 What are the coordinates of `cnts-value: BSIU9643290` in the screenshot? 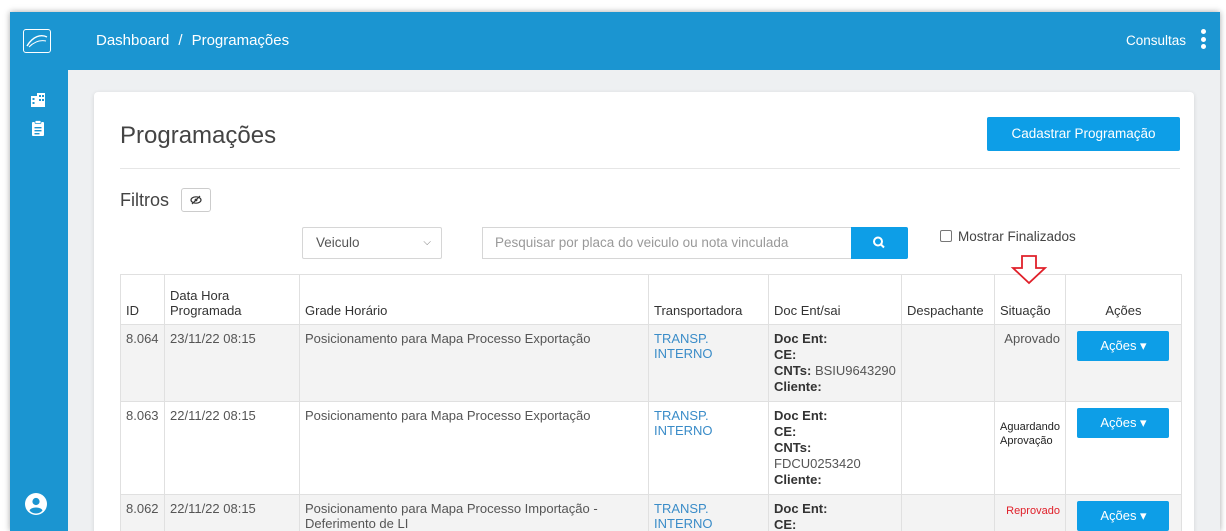 It's located at (855, 370).